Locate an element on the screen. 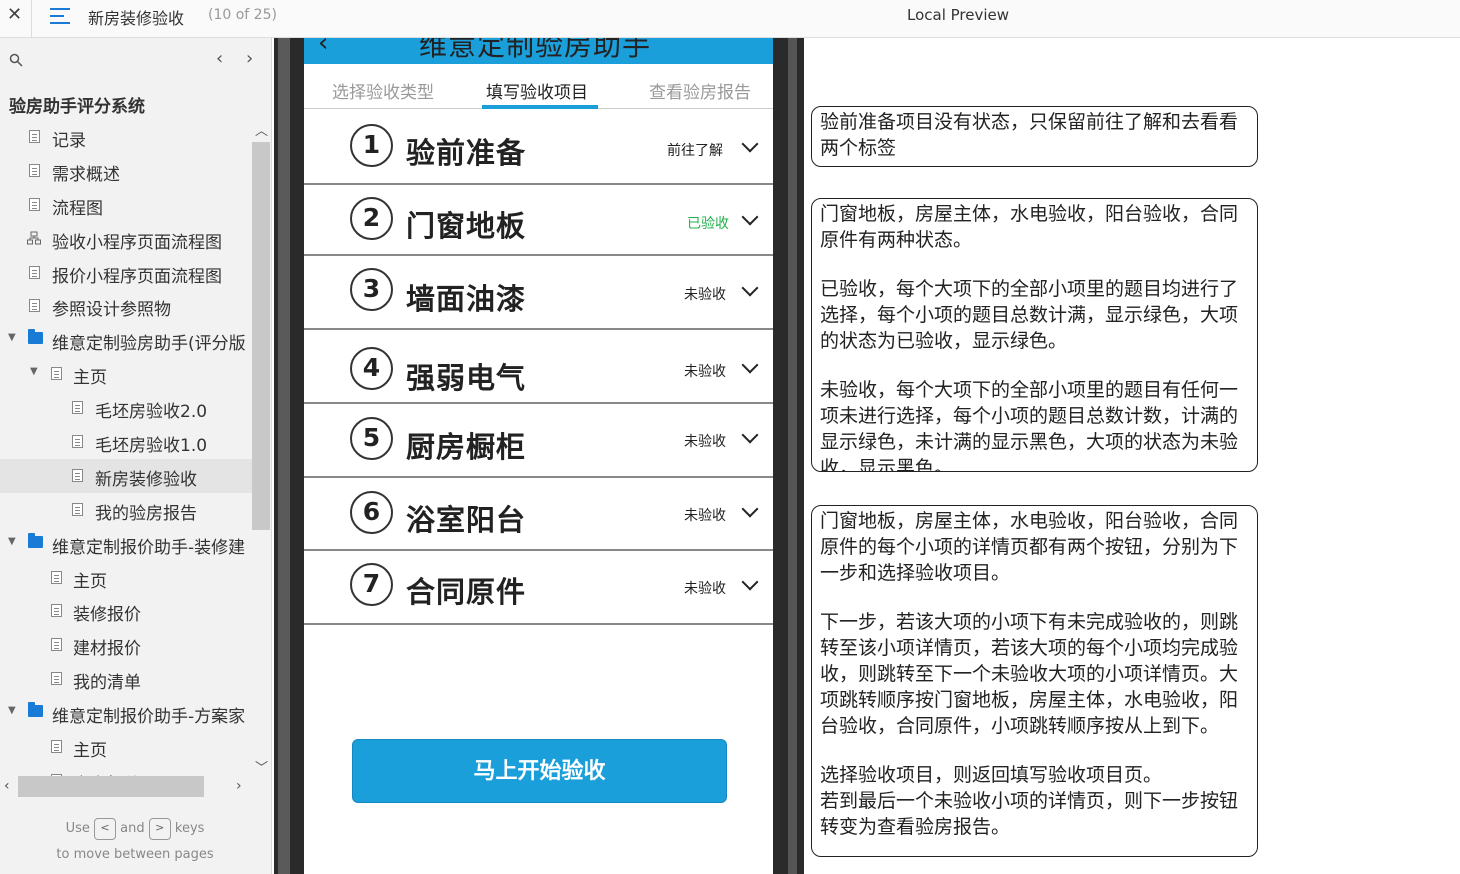  inspection-item-bathroom: 6 浴室阳台 未验收 is located at coordinates (538, 514).